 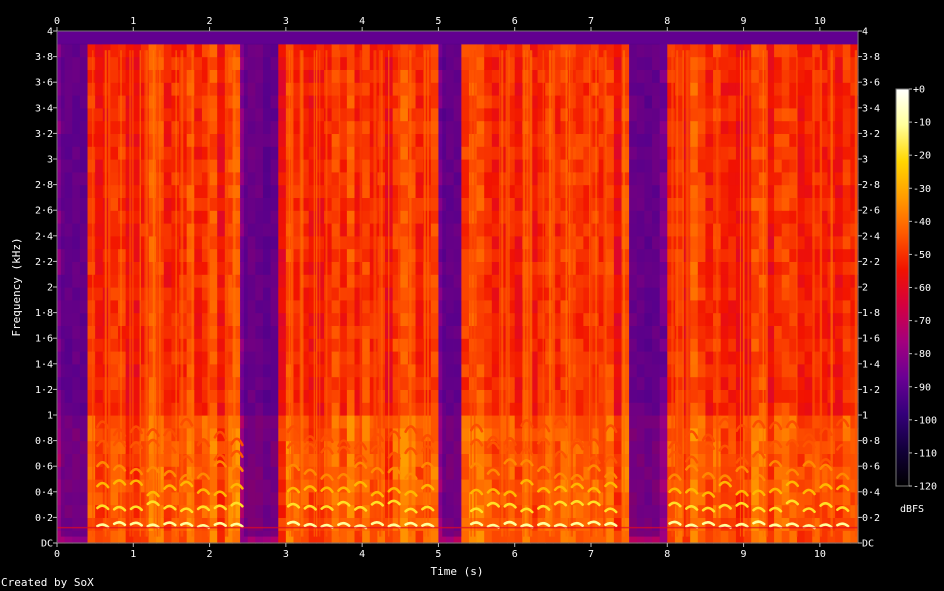 What do you see at coordinates (922, 123) in the screenshot?
I see `colorbar-tick-label: -10` at bounding box center [922, 123].